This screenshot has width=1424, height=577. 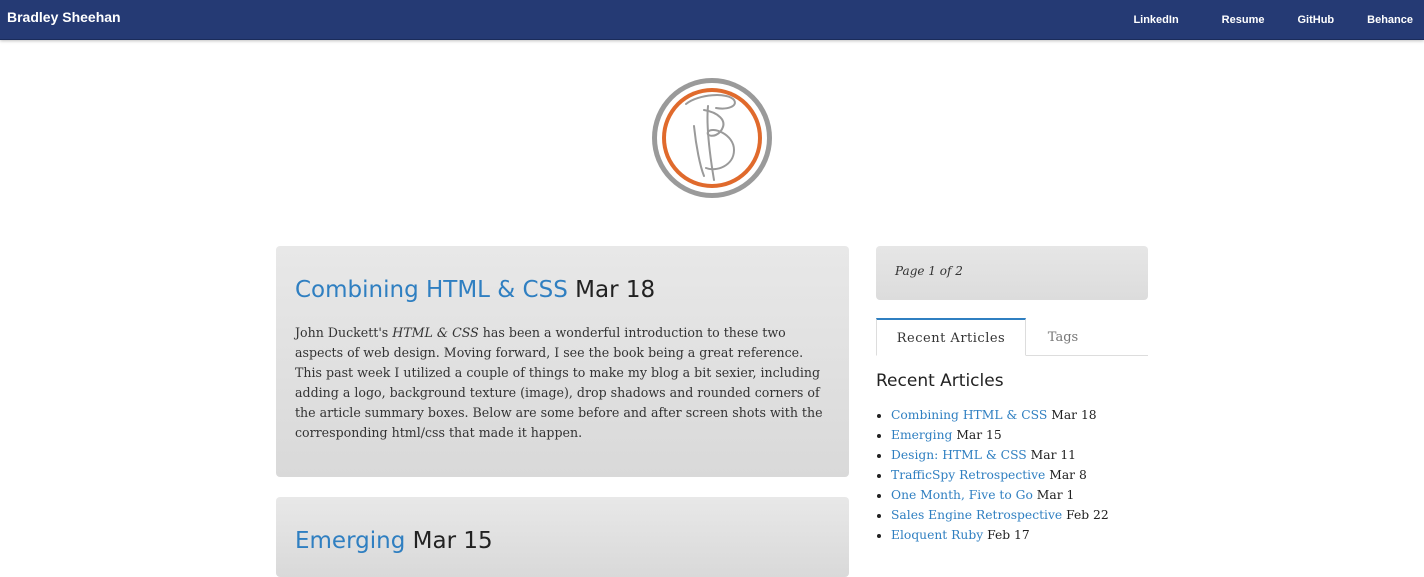 What do you see at coordinates (431, 290) in the screenshot?
I see `article-title-link: Combining HTML & CSS` at bounding box center [431, 290].